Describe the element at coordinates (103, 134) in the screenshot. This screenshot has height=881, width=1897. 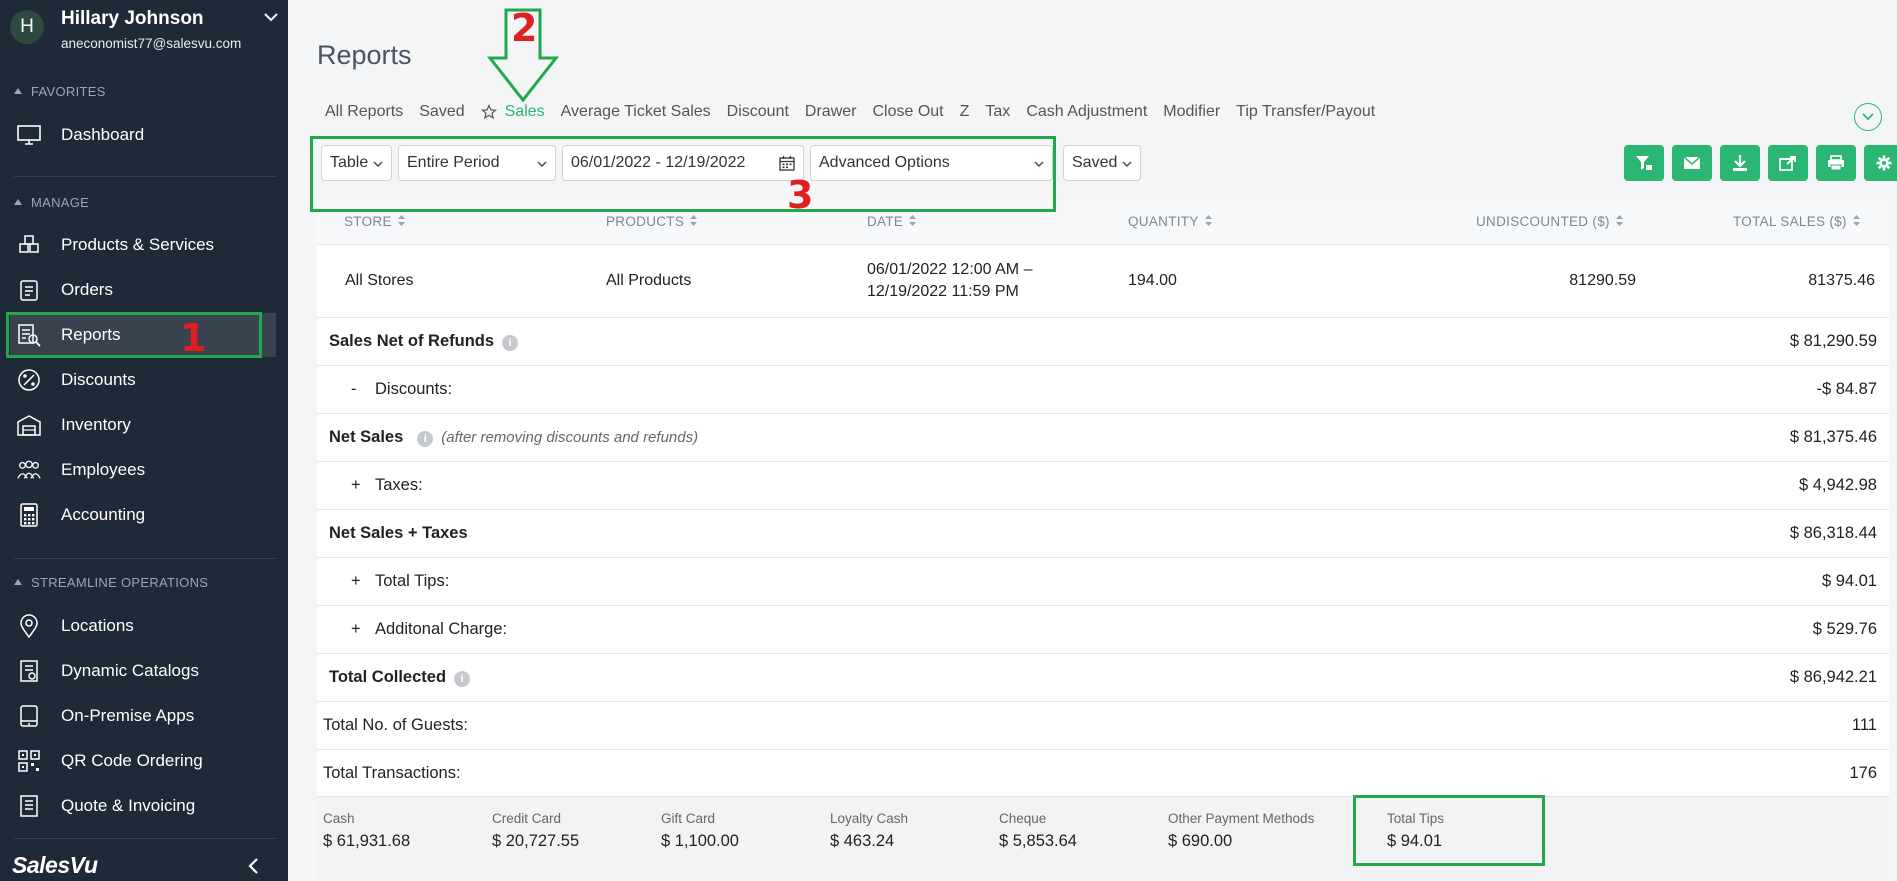
I see `sidebar-item-label: Dashboard` at that location.